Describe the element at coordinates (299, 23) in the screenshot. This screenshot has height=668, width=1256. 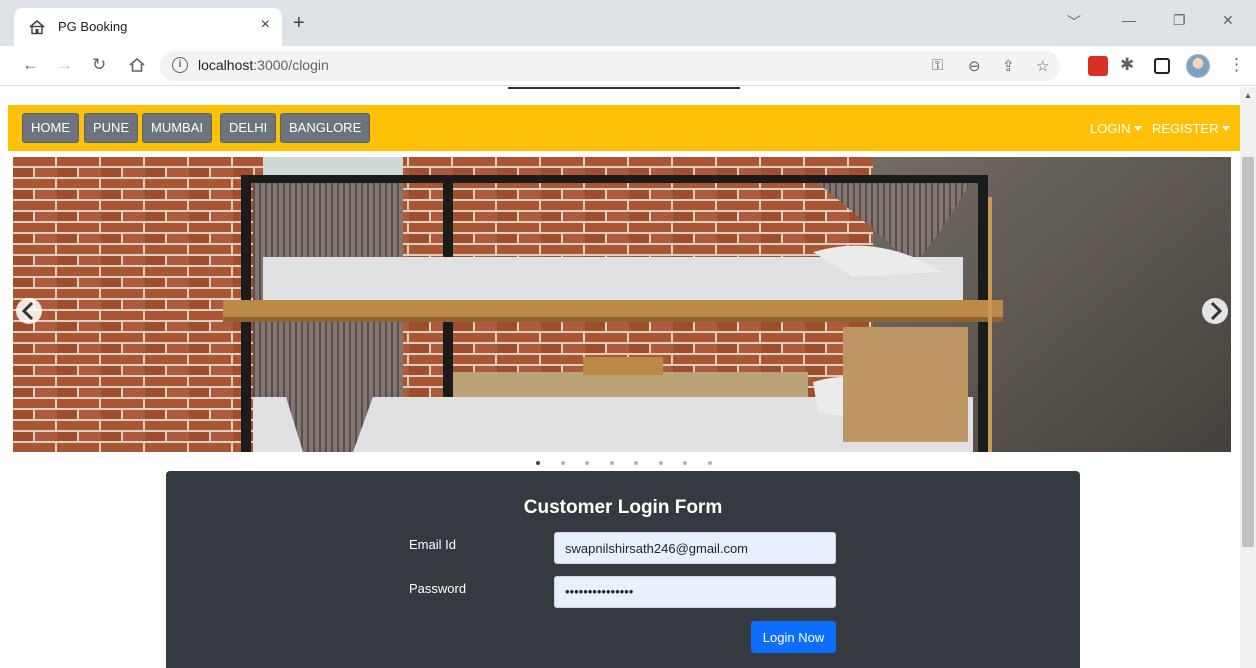
I see `new-tab-button: +` at that location.